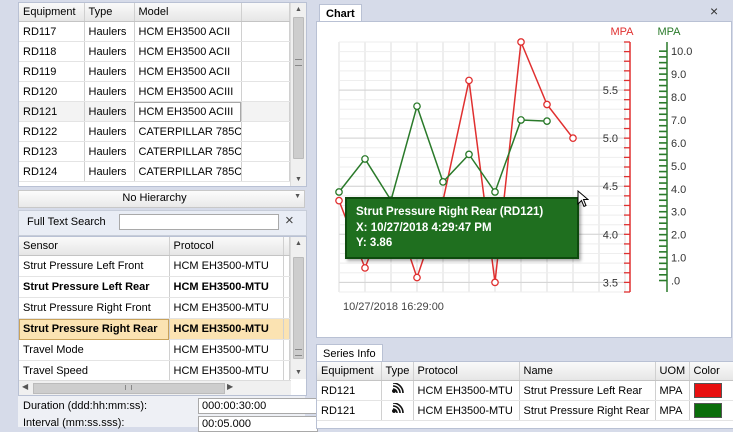 The height and width of the screenshot is (432, 733). I want to click on table-row: RD121 Haulers HCM EH3500 ACIII, so click(154, 111).